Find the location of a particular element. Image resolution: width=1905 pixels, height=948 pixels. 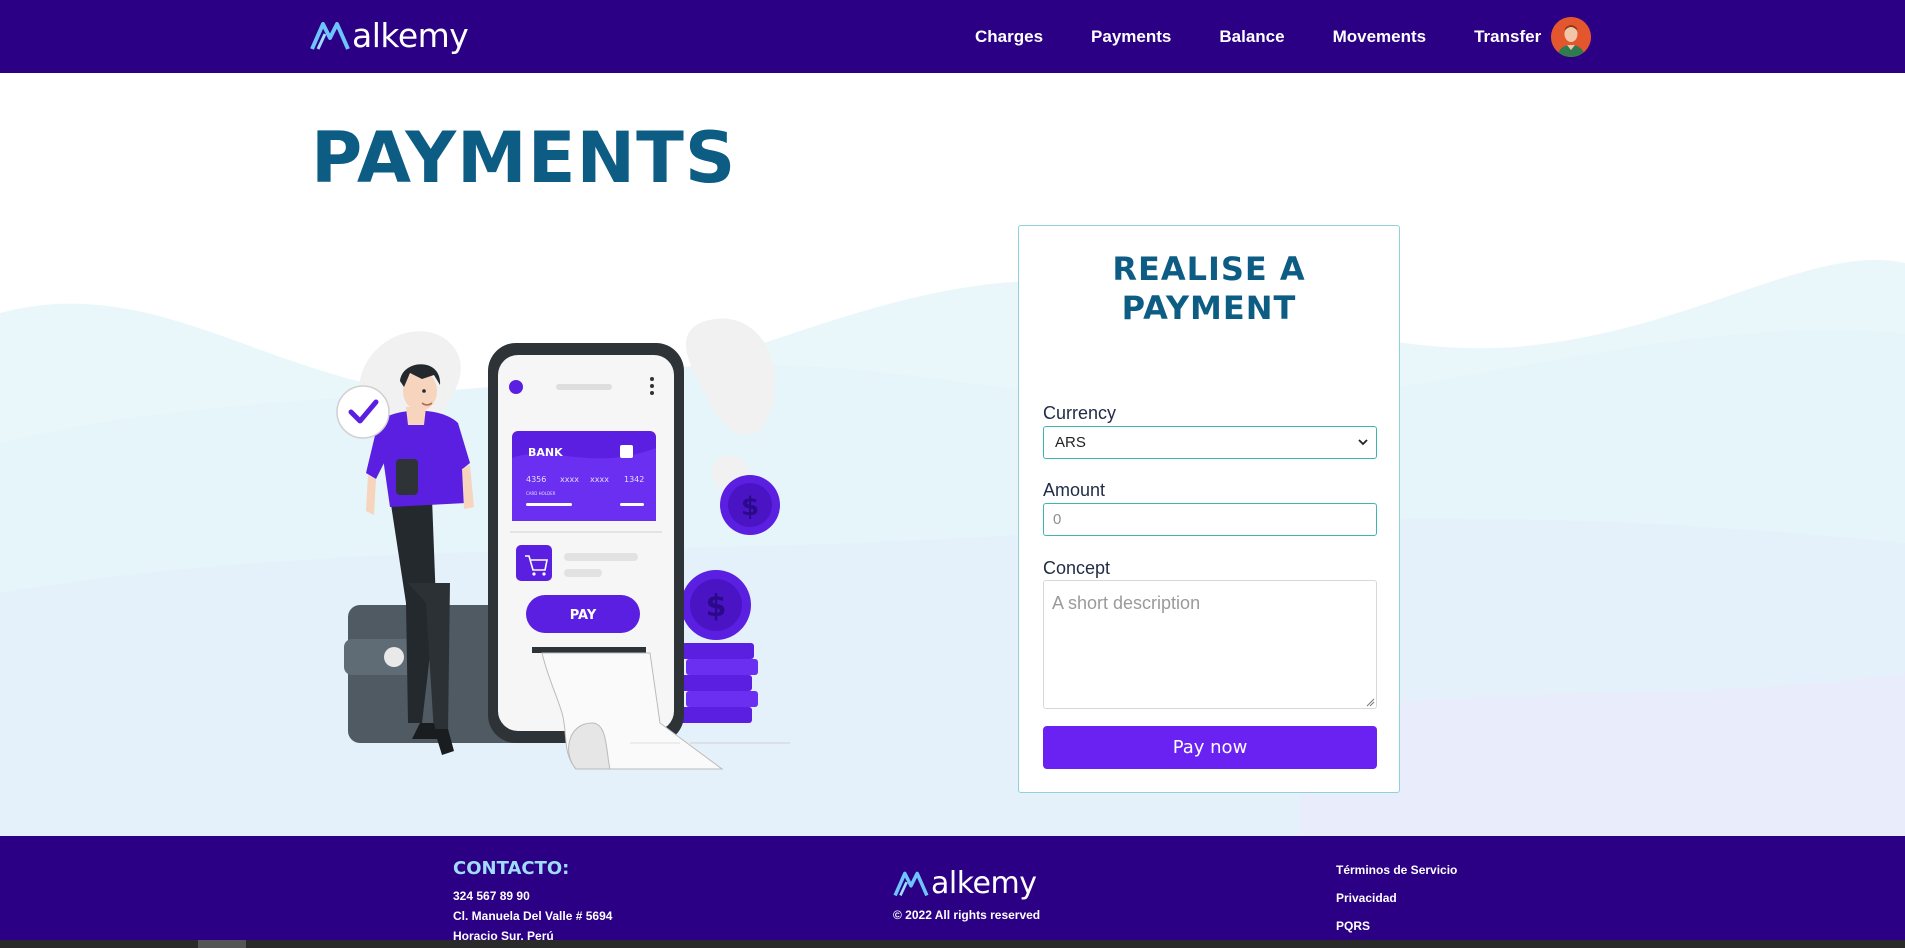

svg-text: PAY is located at coordinates (583, 615).